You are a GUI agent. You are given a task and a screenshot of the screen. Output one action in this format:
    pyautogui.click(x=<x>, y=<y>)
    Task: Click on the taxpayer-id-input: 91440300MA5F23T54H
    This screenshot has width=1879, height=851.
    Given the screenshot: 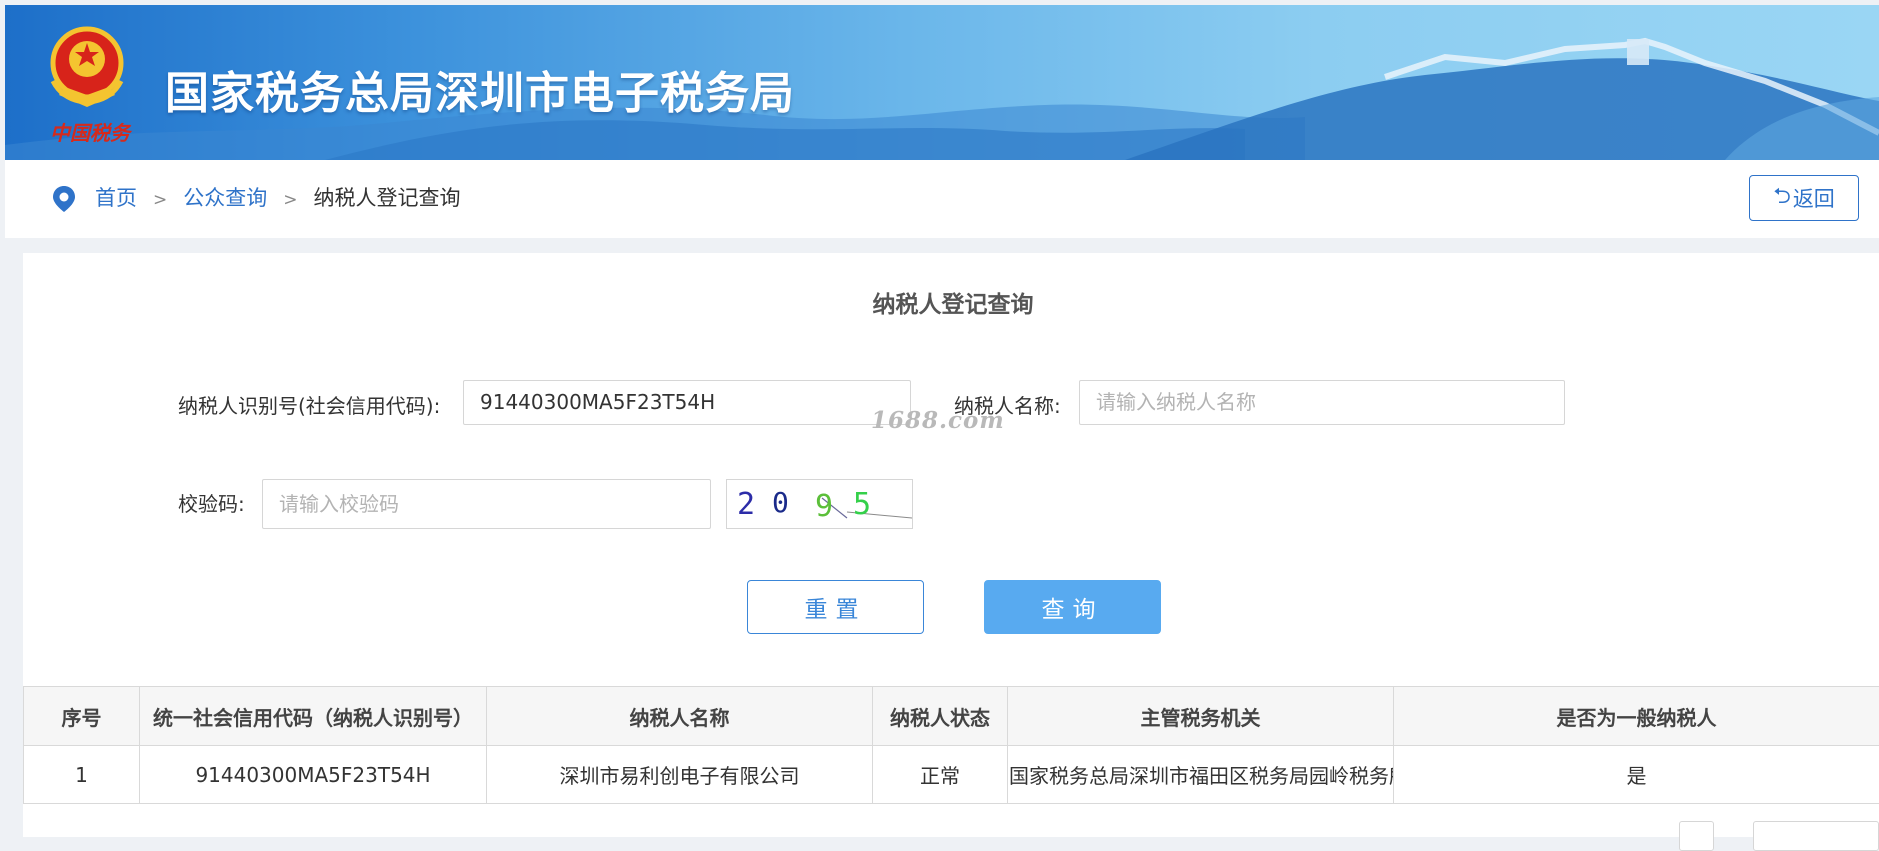 What is the action you would take?
    pyautogui.click(x=687, y=402)
    